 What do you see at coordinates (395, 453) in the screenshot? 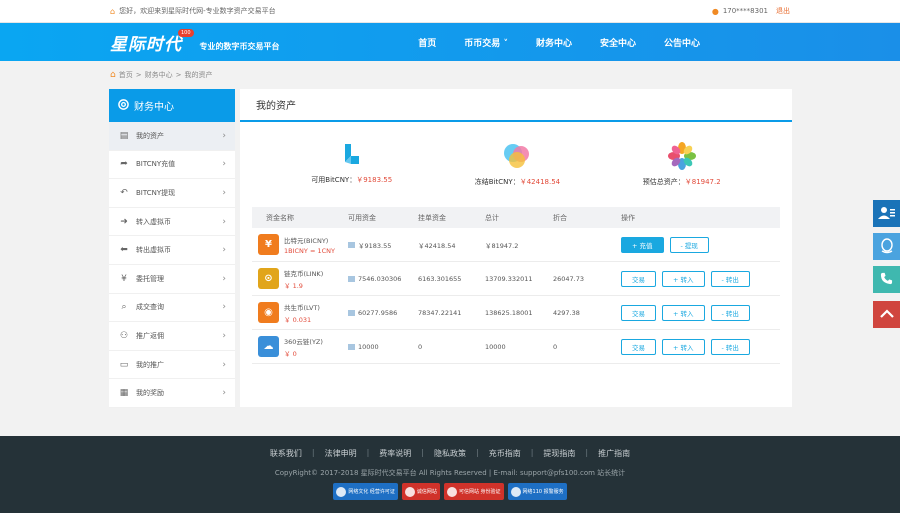
I see `footer-link: 费率说明` at bounding box center [395, 453].